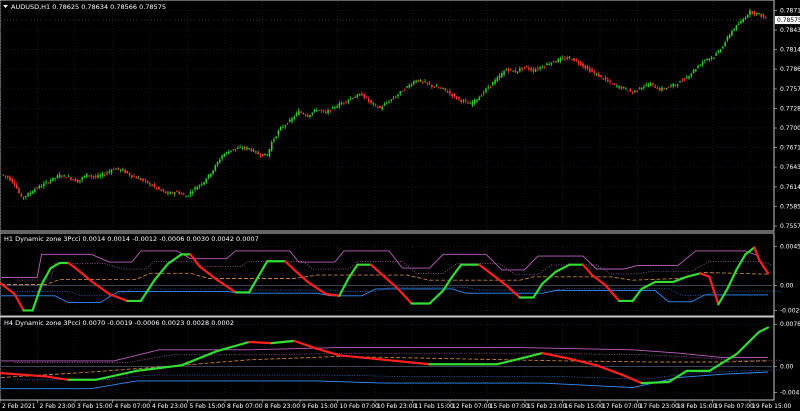 The height and width of the screenshot is (411, 800). What do you see at coordinates (788, 20) in the screenshot?
I see `current-price-label: 0.78575` at bounding box center [788, 20].